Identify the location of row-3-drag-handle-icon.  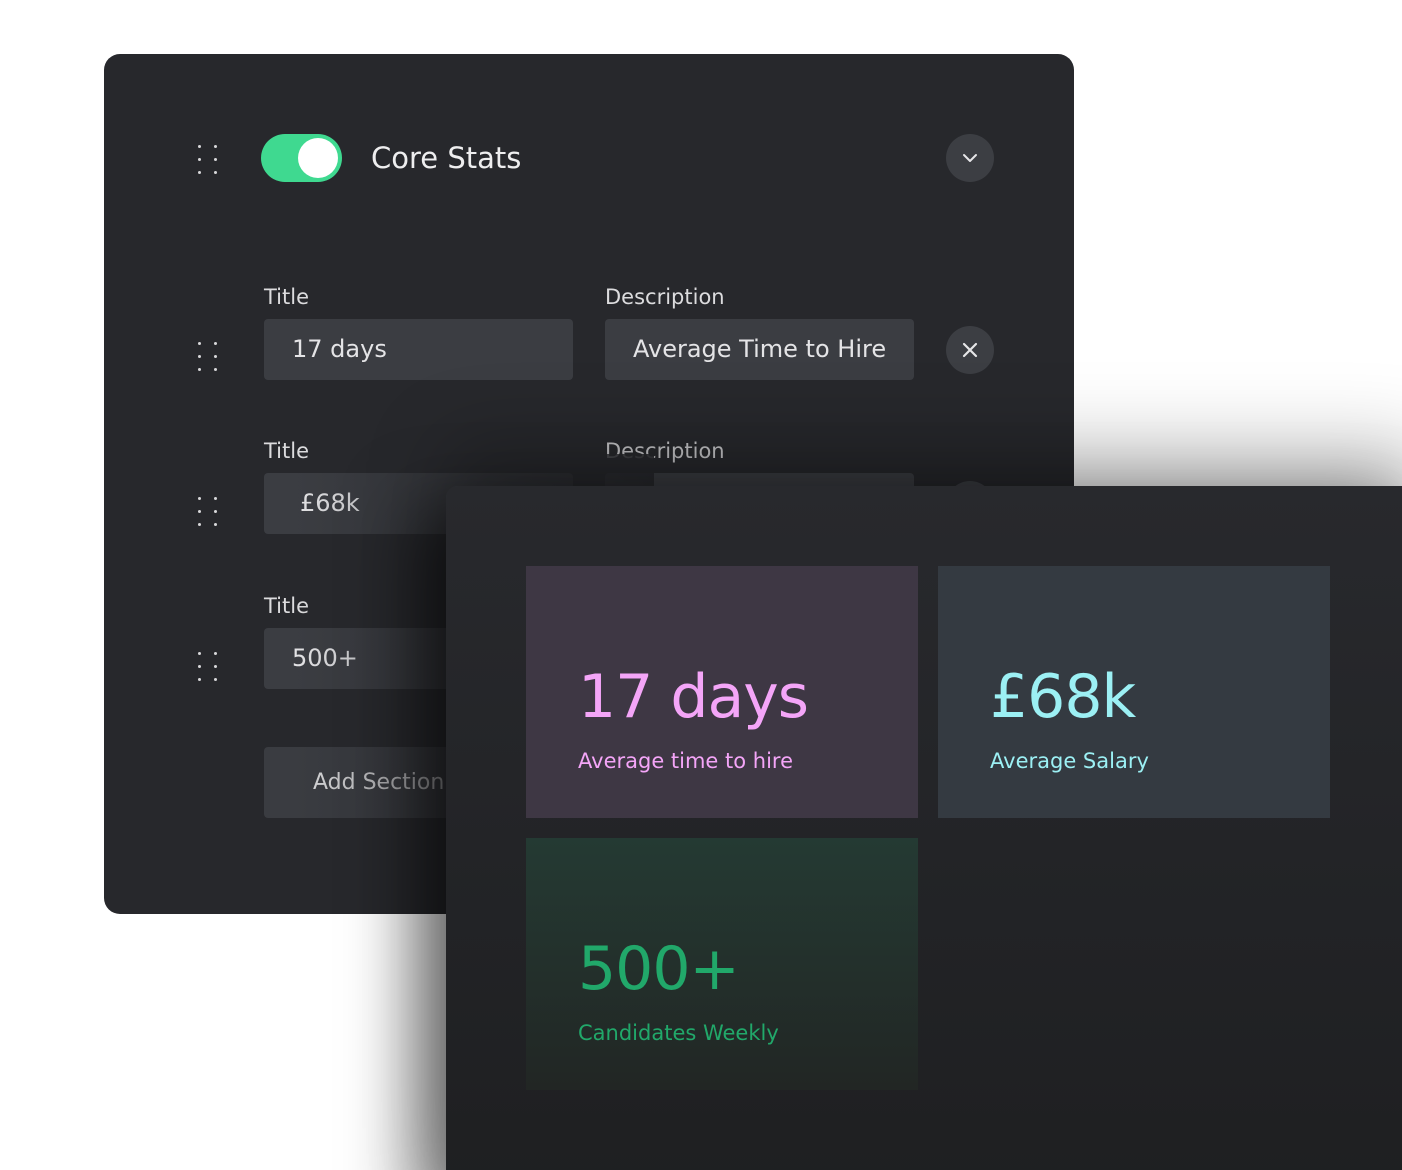
(208, 667).